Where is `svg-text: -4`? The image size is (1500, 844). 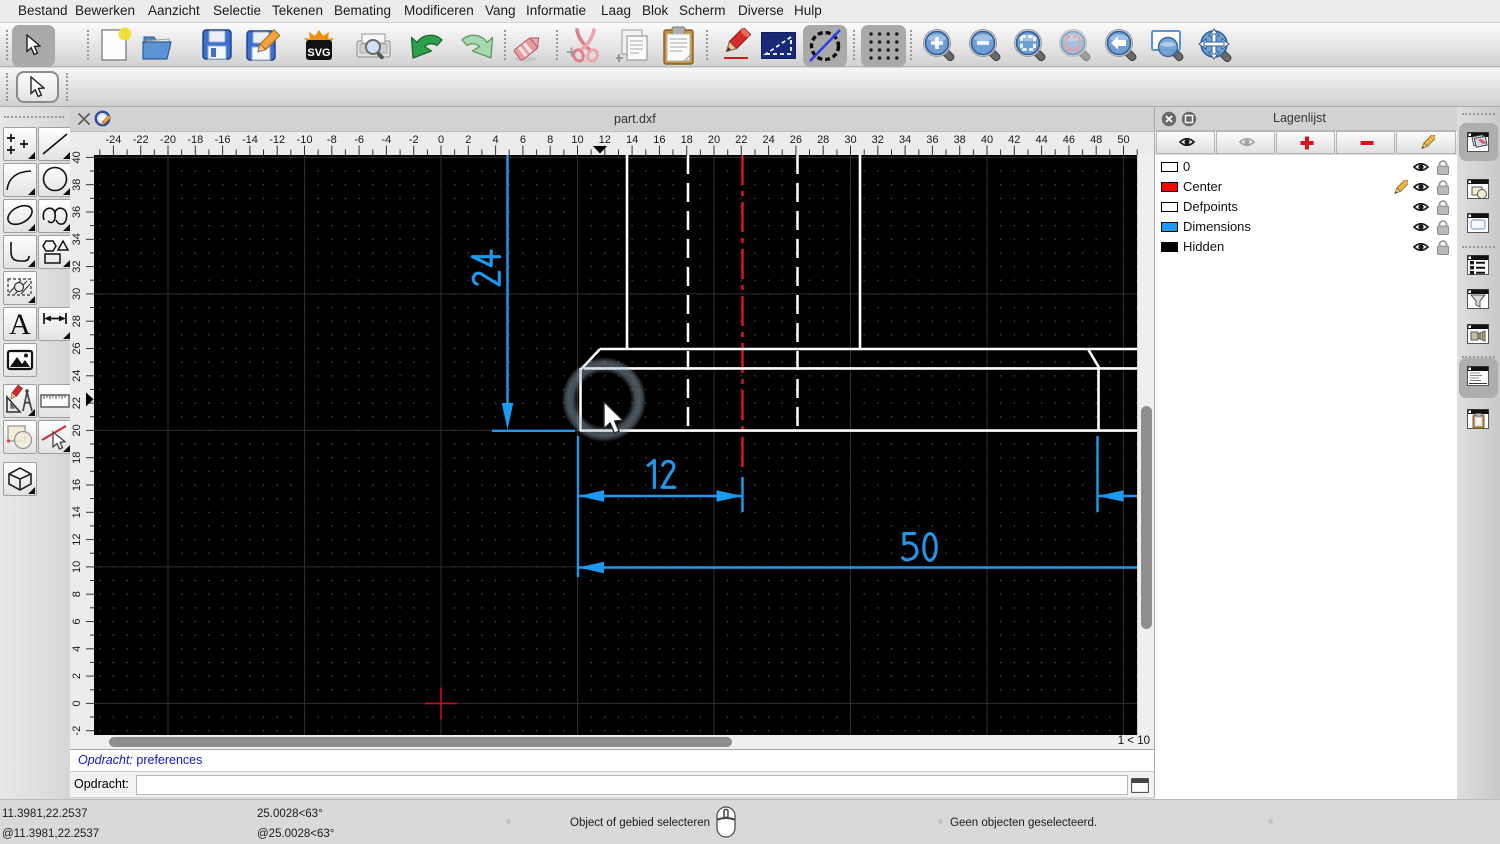
svg-text: -4 is located at coordinates (387, 140).